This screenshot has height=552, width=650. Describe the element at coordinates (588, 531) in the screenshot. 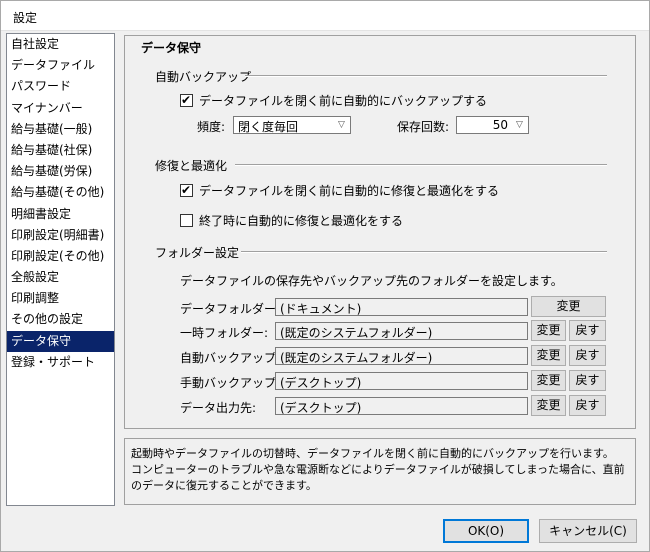

I see `cancel-button: キャンセル(C)` at that location.